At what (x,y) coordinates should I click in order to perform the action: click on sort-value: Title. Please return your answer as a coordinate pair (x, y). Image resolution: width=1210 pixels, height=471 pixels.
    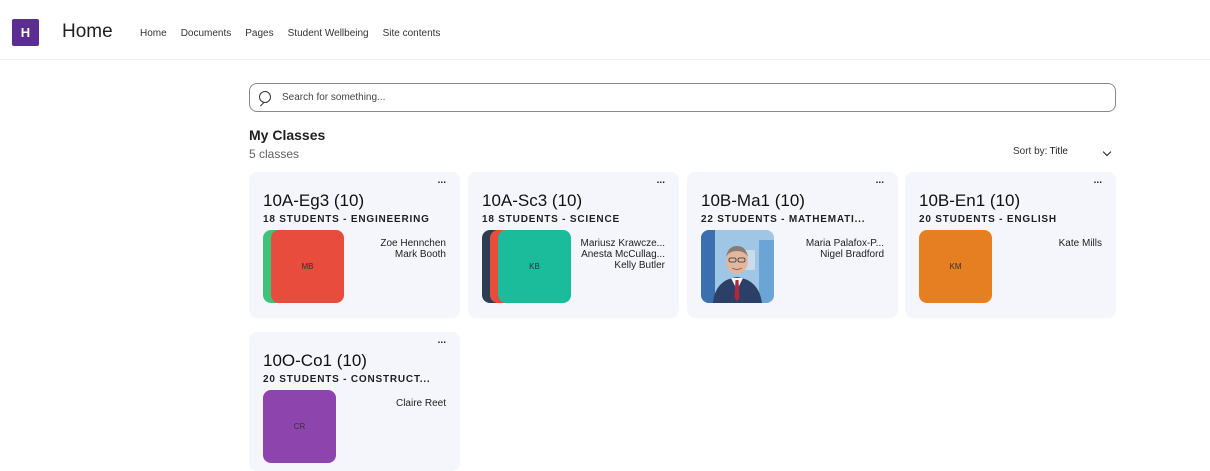
    Looking at the image, I should click on (1058, 151).